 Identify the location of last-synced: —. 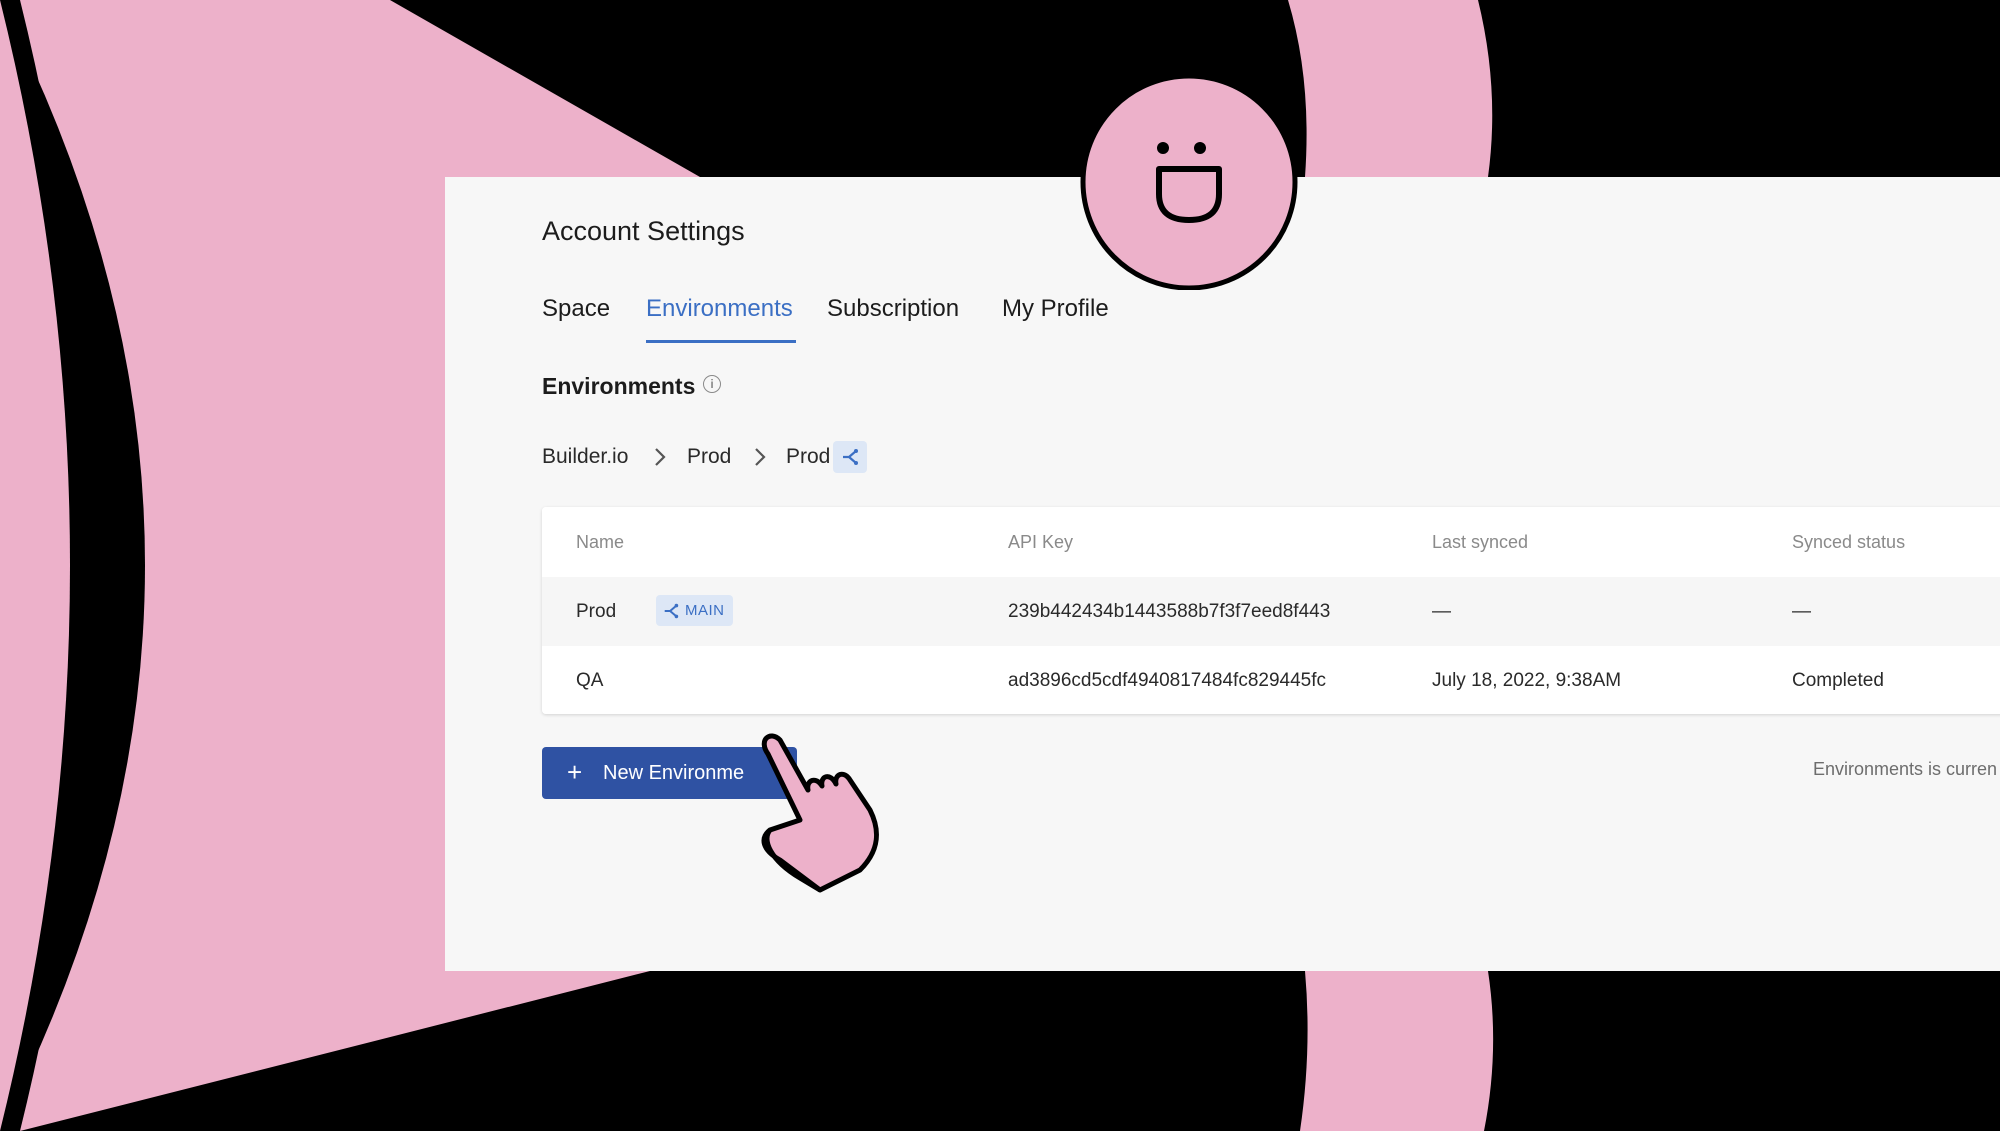
(1441, 611).